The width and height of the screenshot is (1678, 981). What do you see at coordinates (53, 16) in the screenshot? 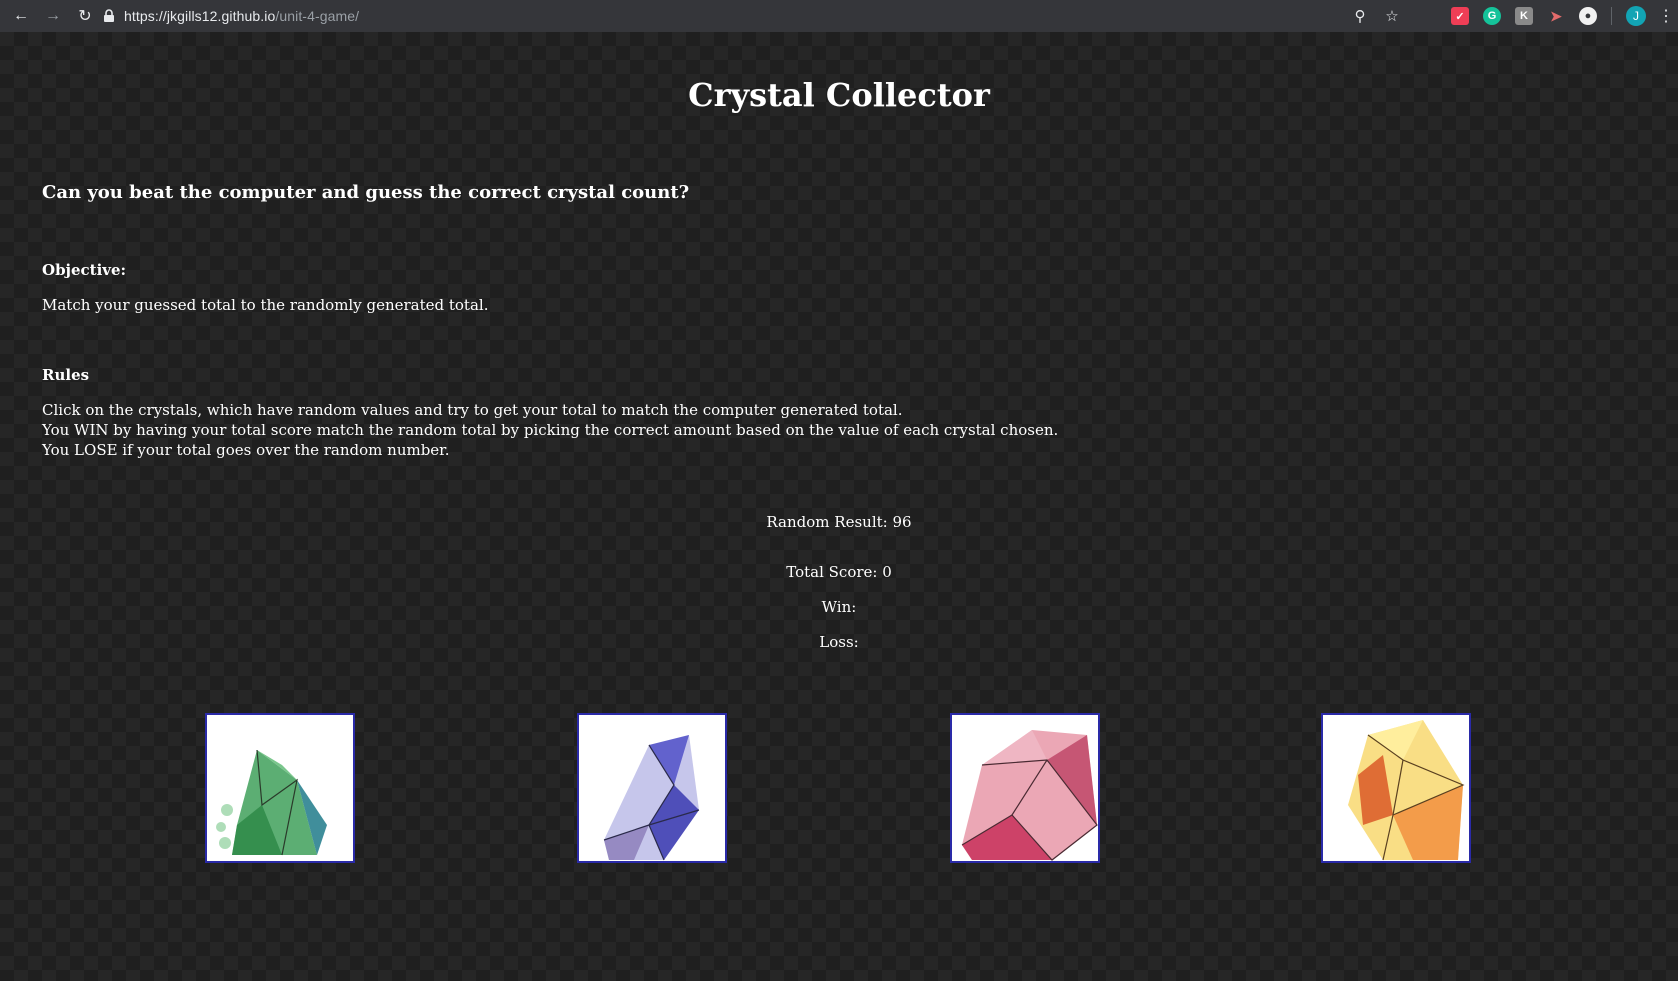
I see `forward-icon: →` at bounding box center [53, 16].